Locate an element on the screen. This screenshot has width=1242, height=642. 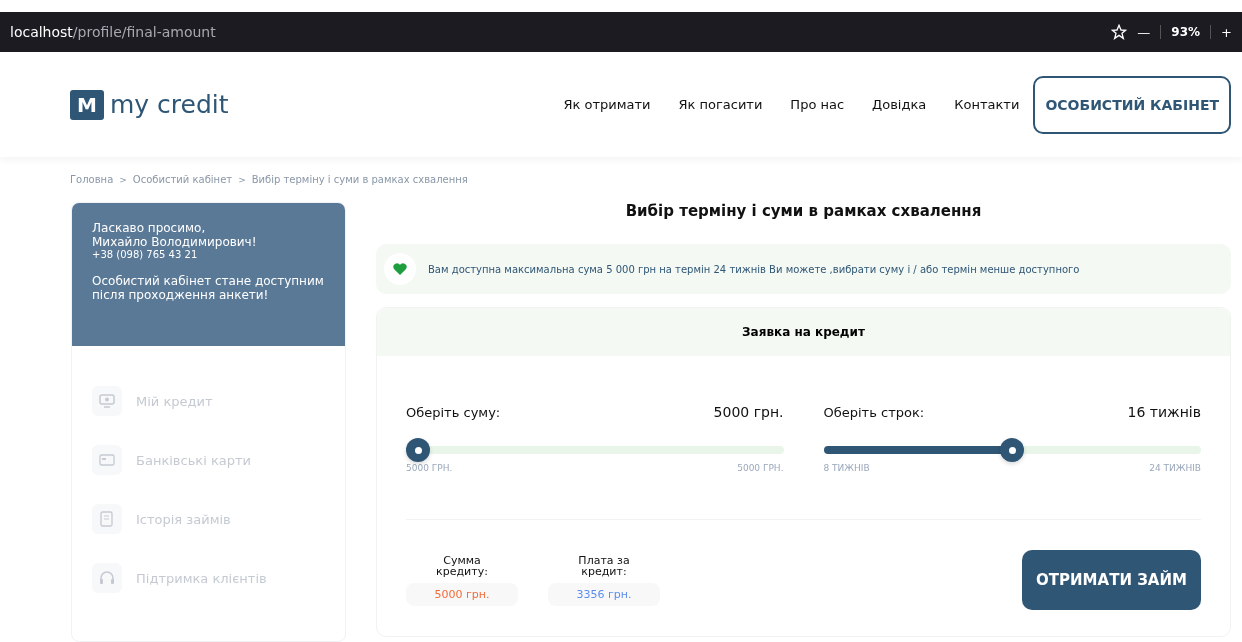
zoom-out-button: — is located at coordinates (1144, 32).